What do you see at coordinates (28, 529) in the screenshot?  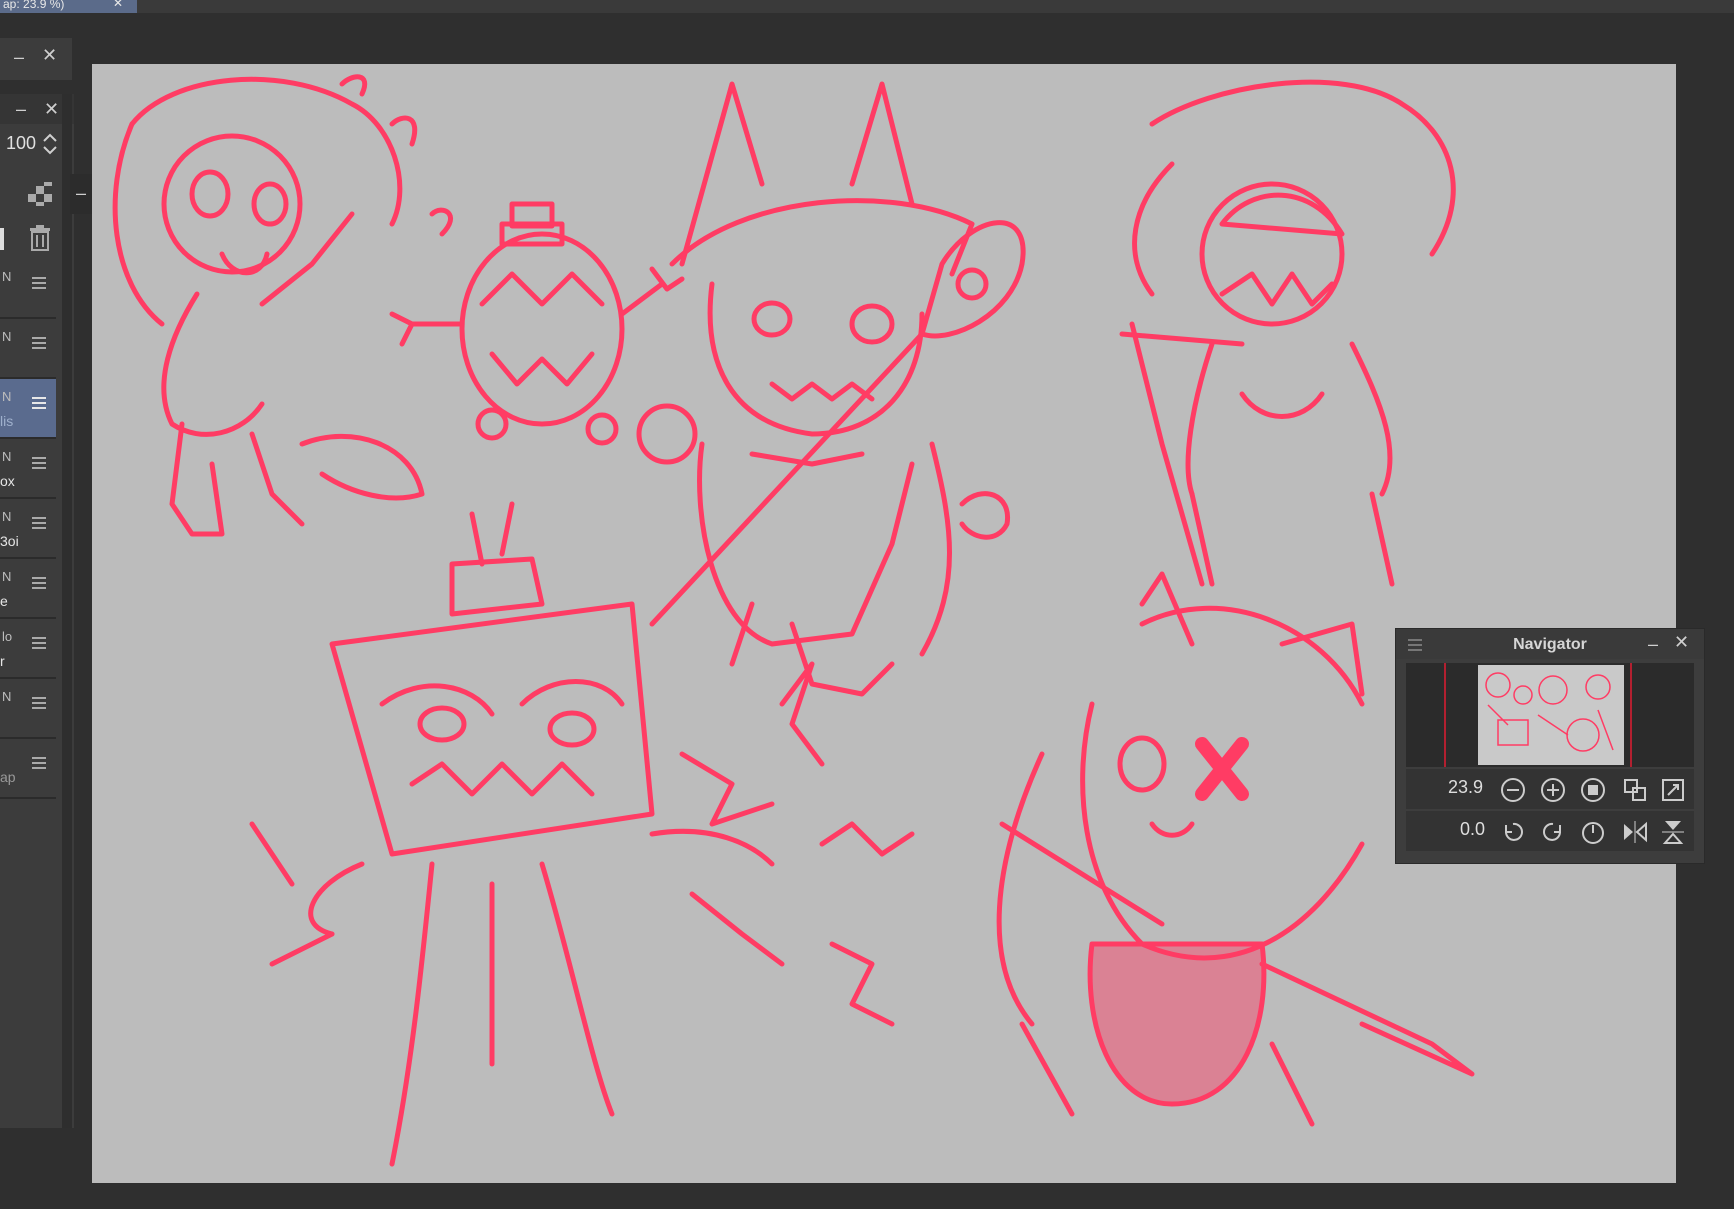 I see `layer-row: N 3oi` at bounding box center [28, 529].